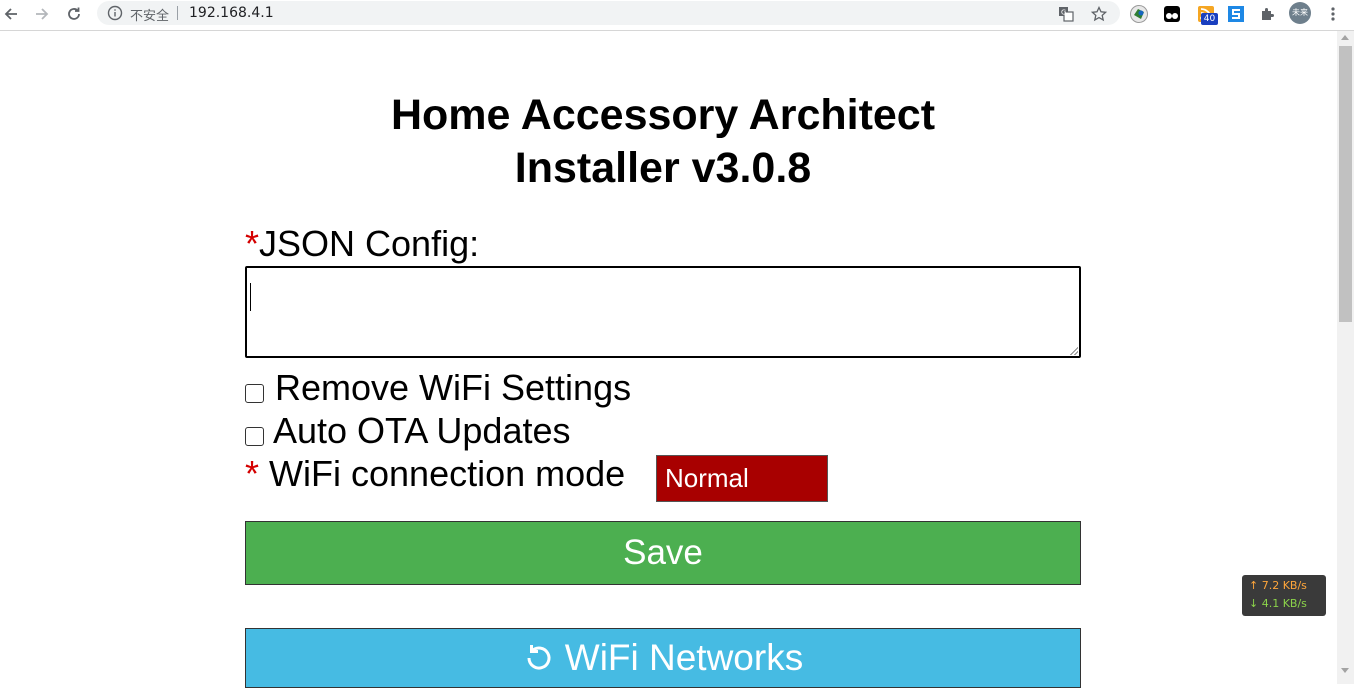 This screenshot has height=688, width=1354. Describe the element at coordinates (254, 436) in the screenshot. I see `auto-ota-checkbox` at that location.